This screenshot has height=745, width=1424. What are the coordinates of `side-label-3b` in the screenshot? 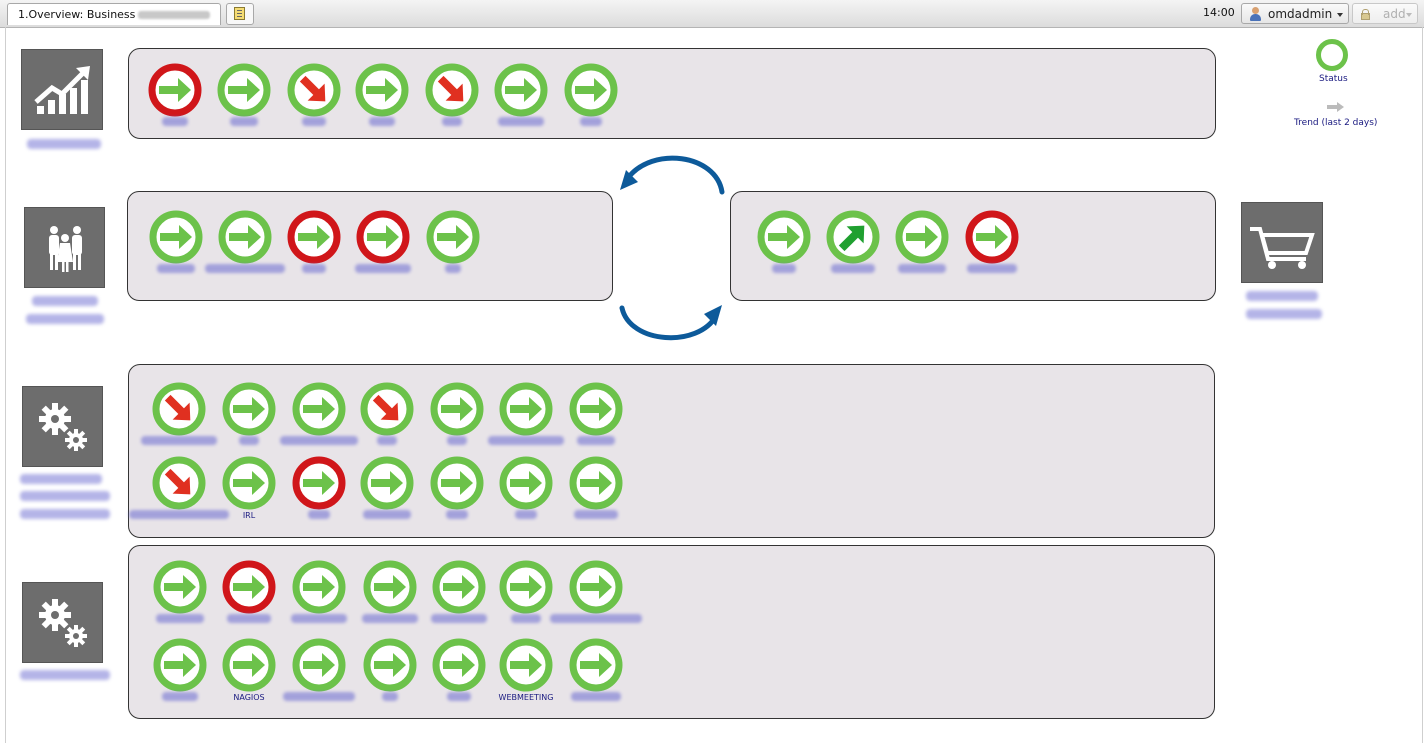 It's located at (1284, 314).